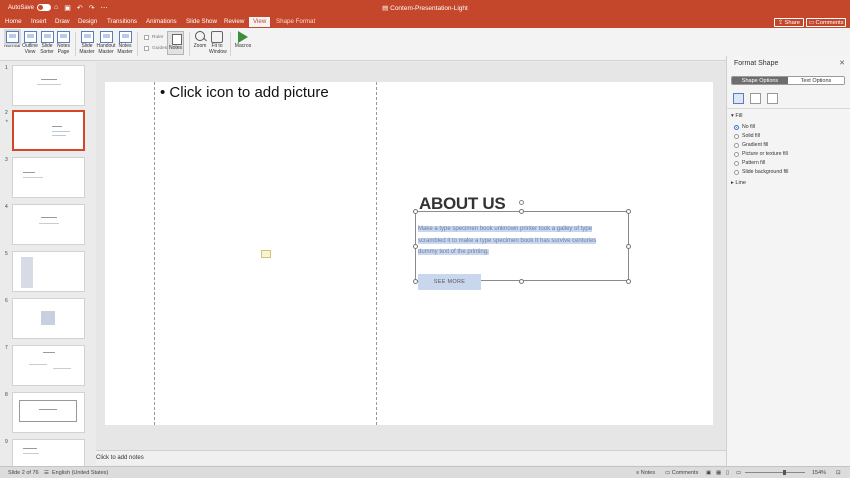 The image size is (850, 478). I want to click on language-status: English (United States), so click(80, 473).